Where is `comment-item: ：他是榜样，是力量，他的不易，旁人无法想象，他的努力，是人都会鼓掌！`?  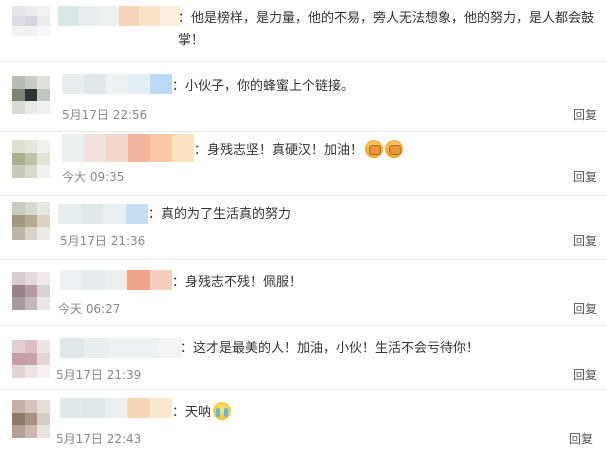 comment-item: ：他是榜样，是力量，他的不易，旁人无法想象，他的努力，是人都会鼓掌！ is located at coordinates (303, 31).